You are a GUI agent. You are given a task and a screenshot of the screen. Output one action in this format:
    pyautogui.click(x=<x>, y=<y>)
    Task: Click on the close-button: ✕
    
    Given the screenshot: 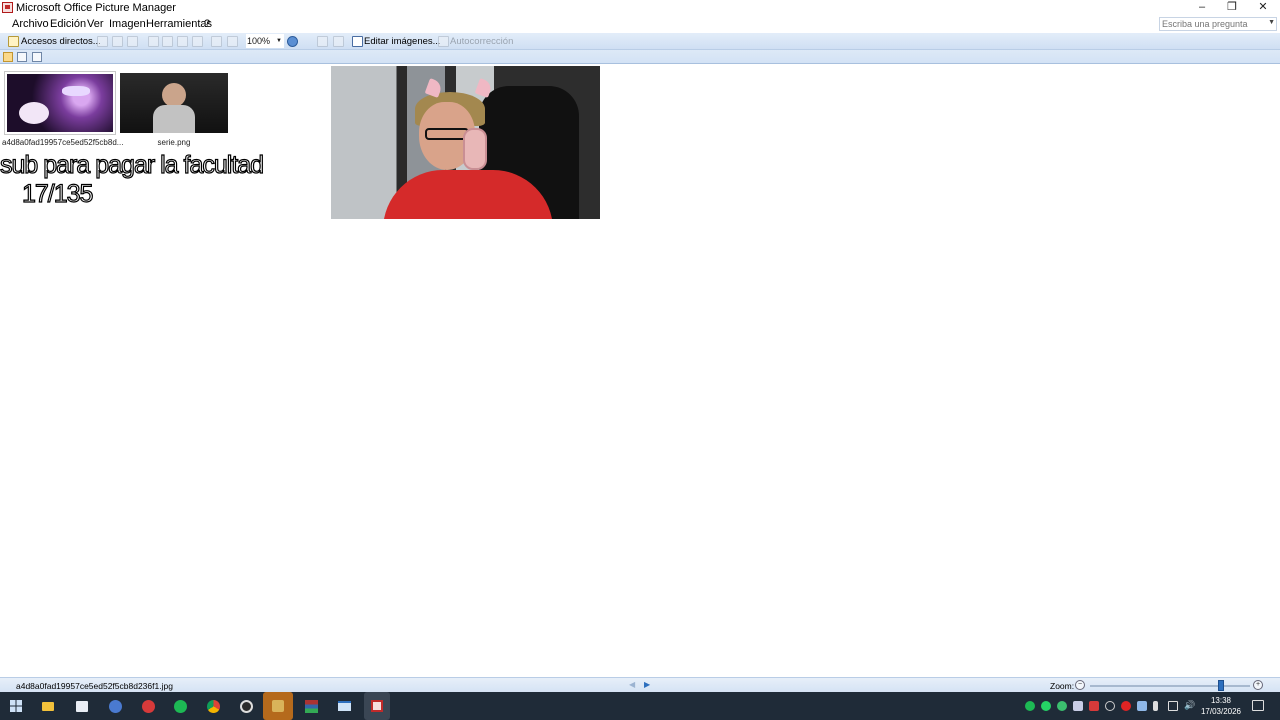 What is the action you would take?
    pyautogui.click(x=1263, y=8)
    